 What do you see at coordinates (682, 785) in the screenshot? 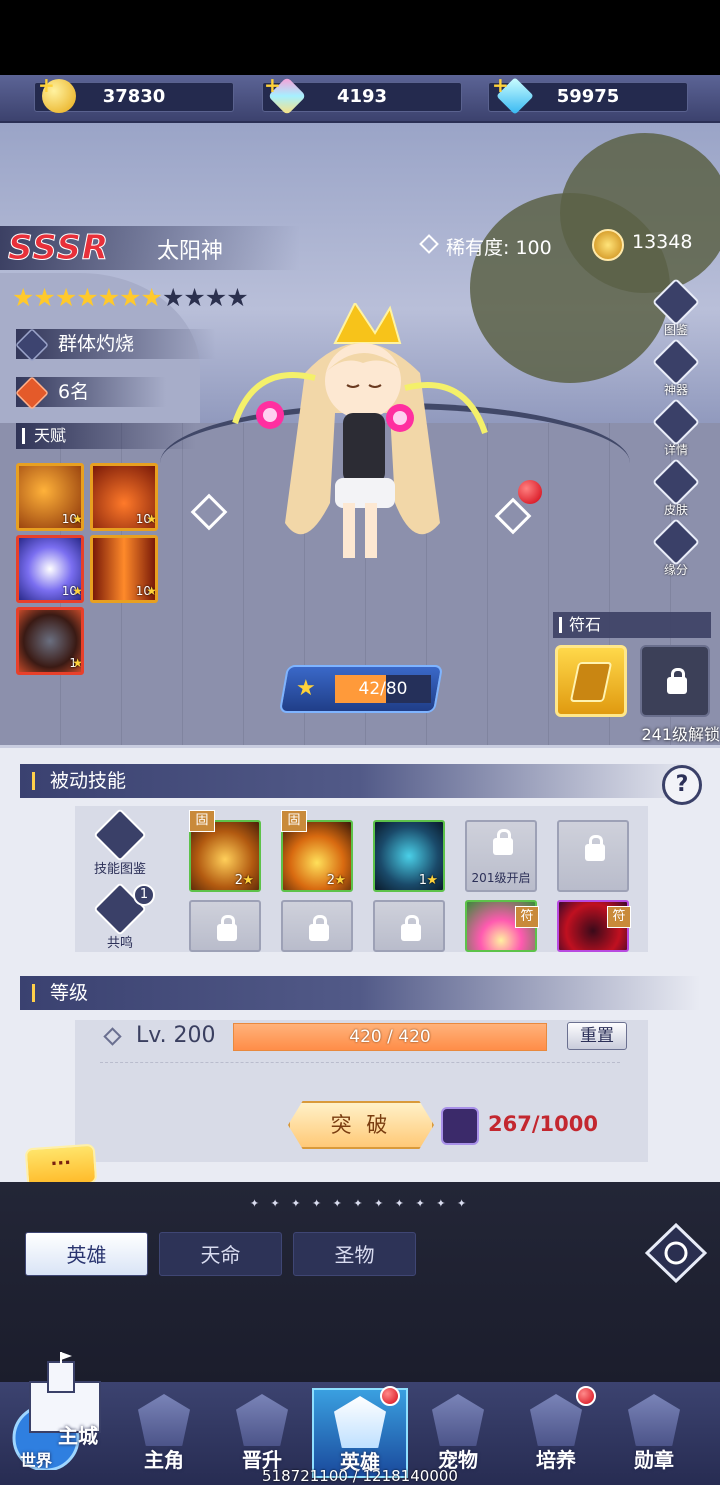
I see `help-button: ?` at bounding box center [682, 785].